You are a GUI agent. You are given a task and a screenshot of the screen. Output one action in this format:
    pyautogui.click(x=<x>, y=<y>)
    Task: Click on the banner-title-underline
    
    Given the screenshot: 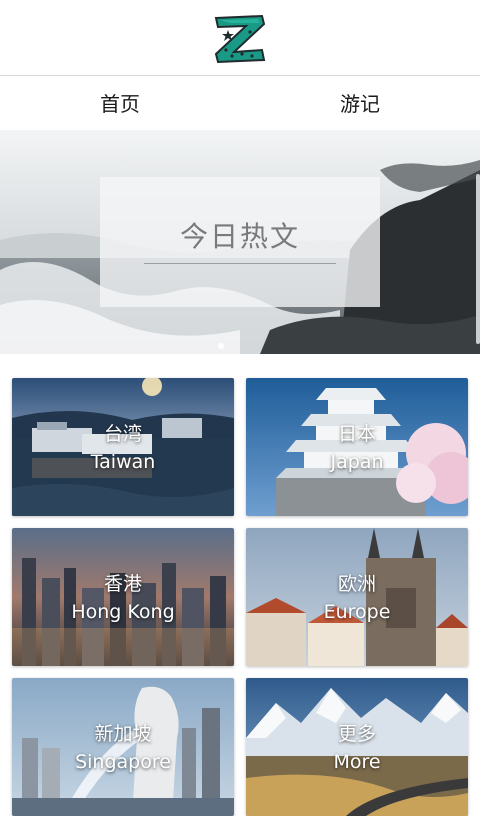 What is the action you would take?
    pyautogui.click(x=240, y=263)
    